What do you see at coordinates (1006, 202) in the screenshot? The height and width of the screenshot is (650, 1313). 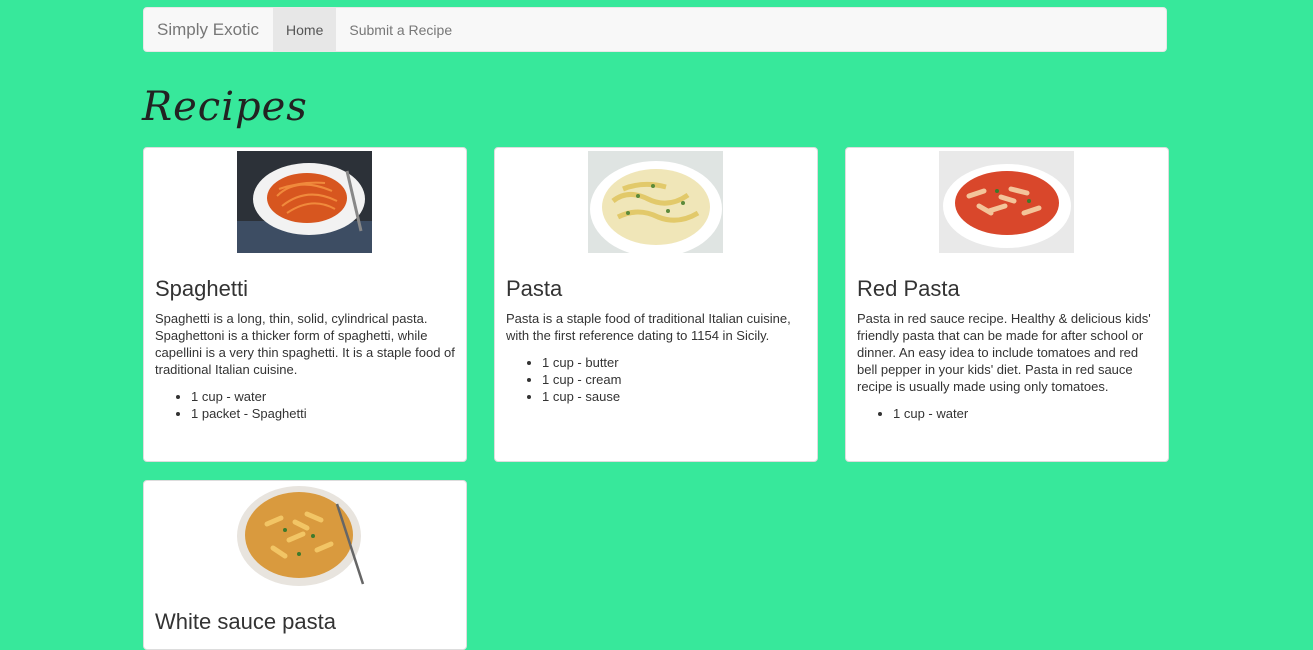 I see `red-pasta-image` at bounding box center [1006, 202].